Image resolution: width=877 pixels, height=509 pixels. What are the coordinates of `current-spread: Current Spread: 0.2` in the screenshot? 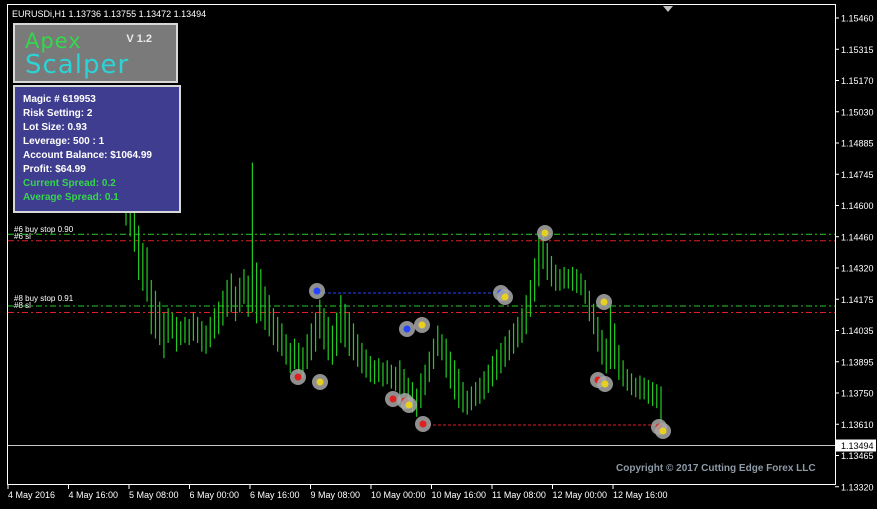 It's located at (69, 183).